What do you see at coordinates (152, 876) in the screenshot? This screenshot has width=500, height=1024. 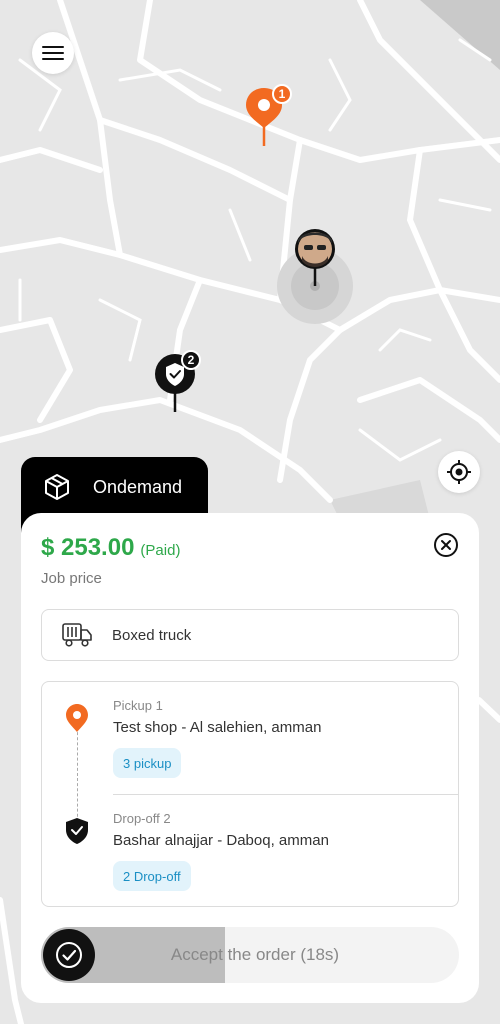 I see `dropoff-count-chip: 2 Drop-off` at bounding box center [152, 876].